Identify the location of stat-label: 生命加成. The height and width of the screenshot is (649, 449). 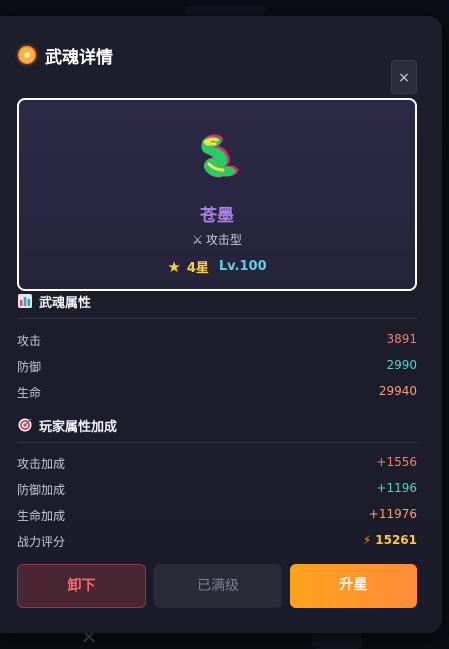
(41, 516).